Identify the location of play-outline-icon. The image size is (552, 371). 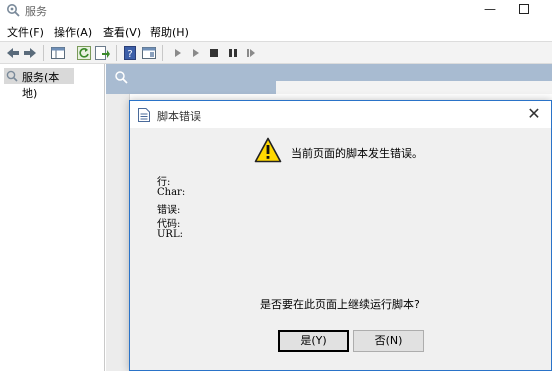
(196, 53).